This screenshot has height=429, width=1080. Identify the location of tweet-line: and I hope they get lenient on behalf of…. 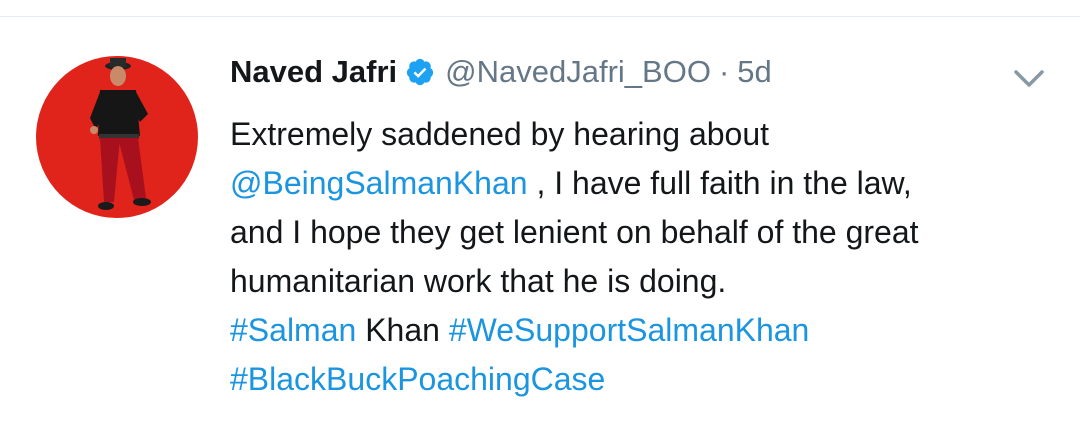
(574, 232).